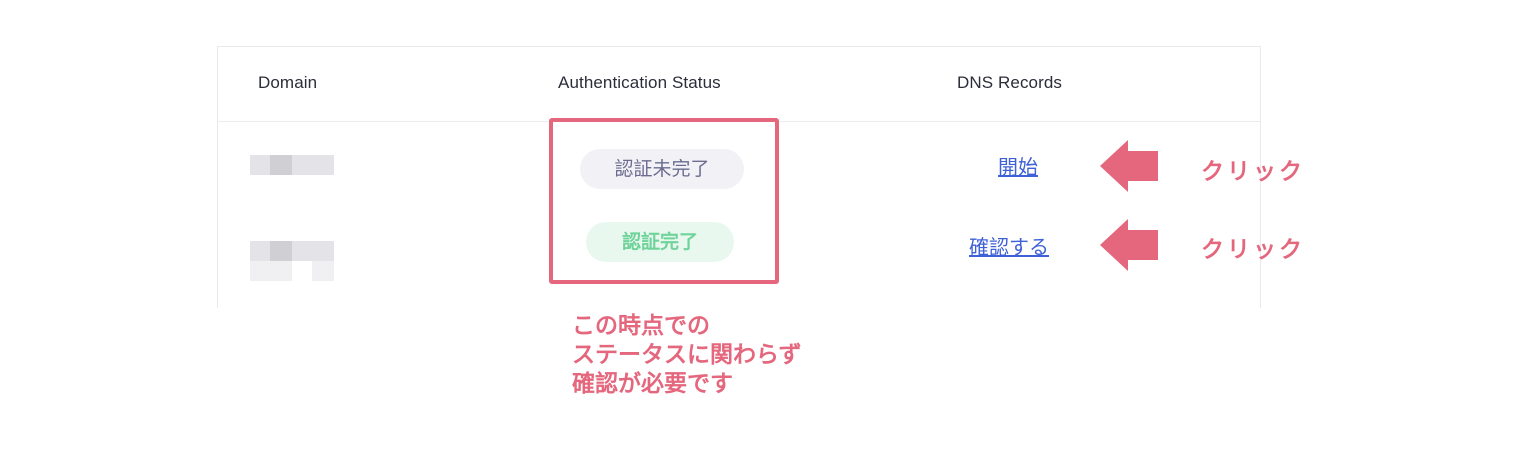 The width and height of the screenshot is (1536, 460). I want to click on header-authentication-status: Authentication Status, so click(639, 82).